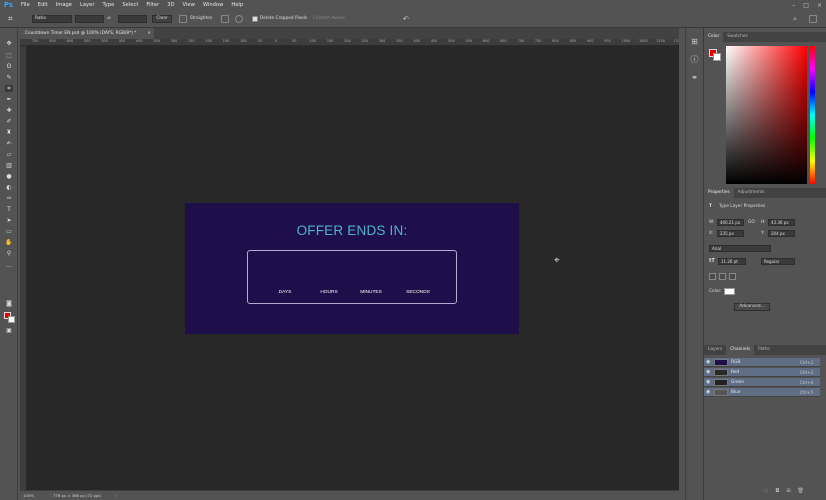 The image size is (826, 500). Describe the element at coordinates (778, 261) in the screenshot. I see `font-style-select: Regular` at that location.